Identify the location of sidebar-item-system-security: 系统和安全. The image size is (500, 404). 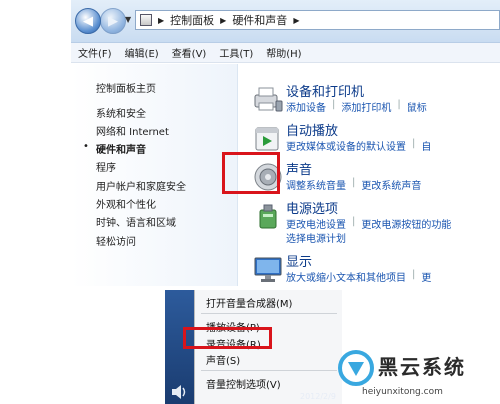
(121, 112).